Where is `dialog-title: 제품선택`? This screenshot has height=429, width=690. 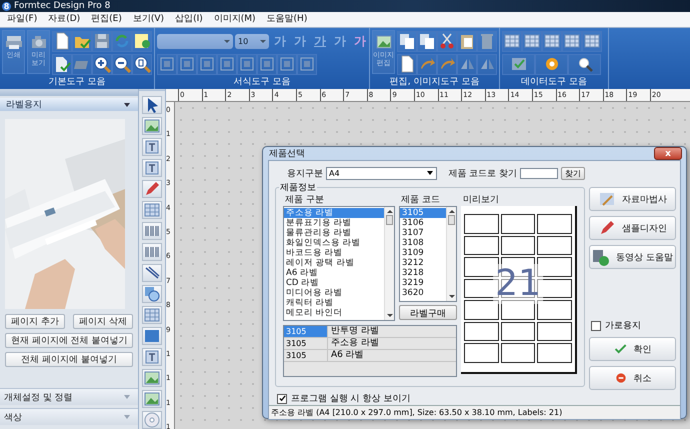
dialog-title: 제품선택 is located at coordinates (287, 154).